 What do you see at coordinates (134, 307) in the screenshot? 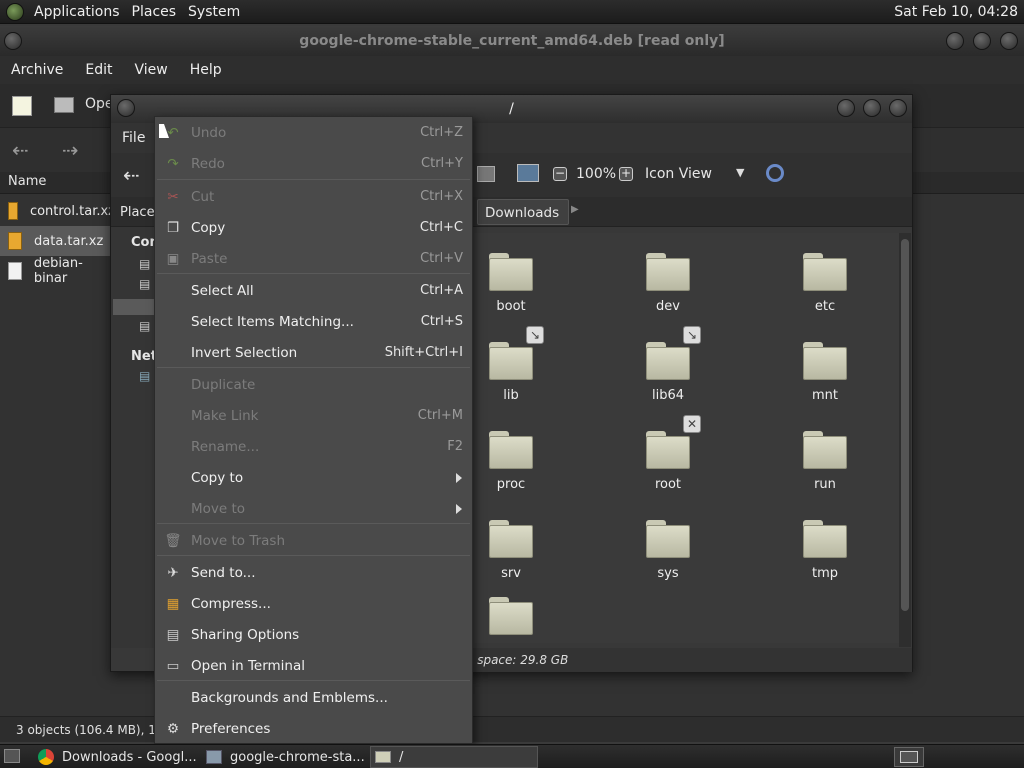
I see `sidebar-selected-item` at bounding box center [134, 307].